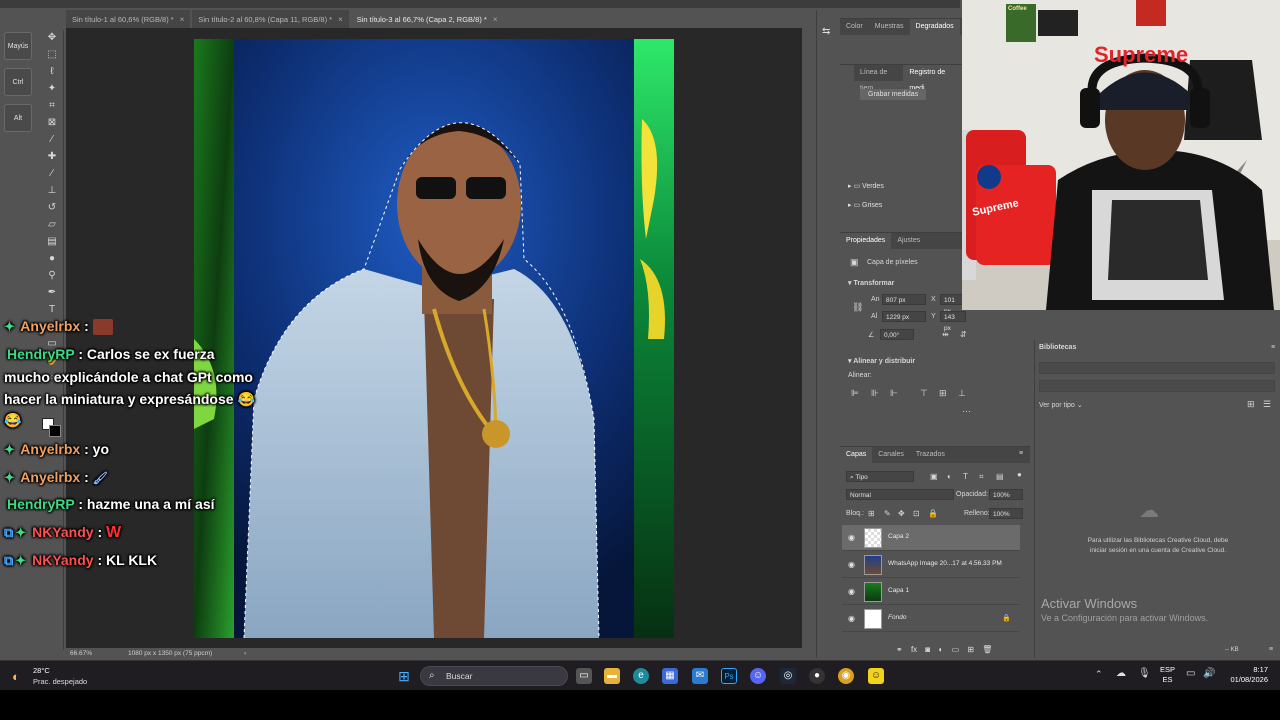 This screenshot has height=720, width=1280. Describe the element at coordinates (953, 321) in the screenshot. I see `y-field: 143 px` at that location.